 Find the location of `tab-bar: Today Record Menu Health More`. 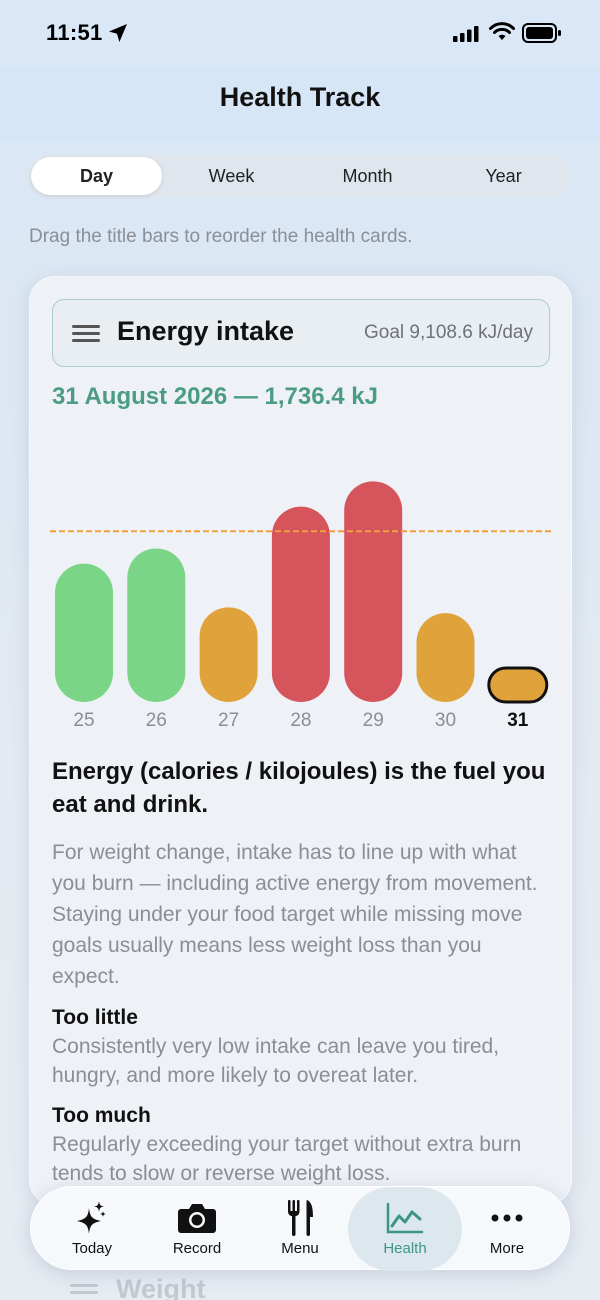

tab-bar: Today Record Menu Health More is located at coordinates (300, 1228).